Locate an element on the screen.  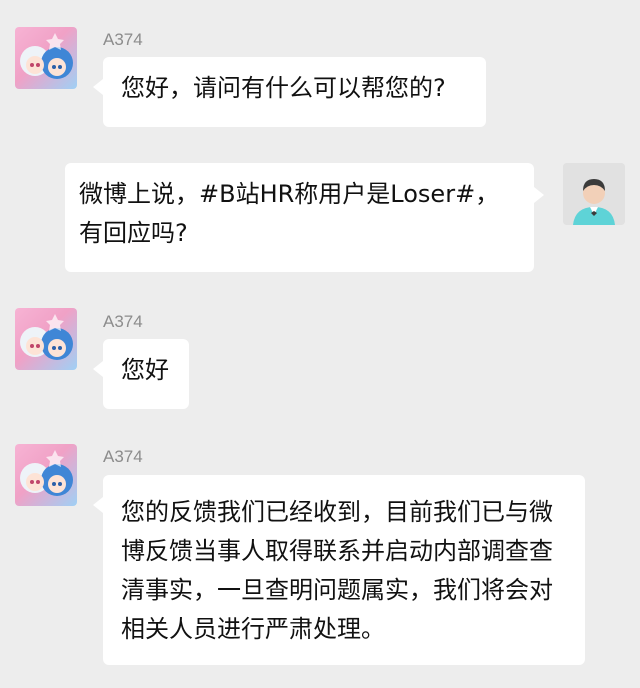
message-bubble: 微博上说，#B站HR称用户是Loser#，有回应吗? is located at coordinates (304, 217).